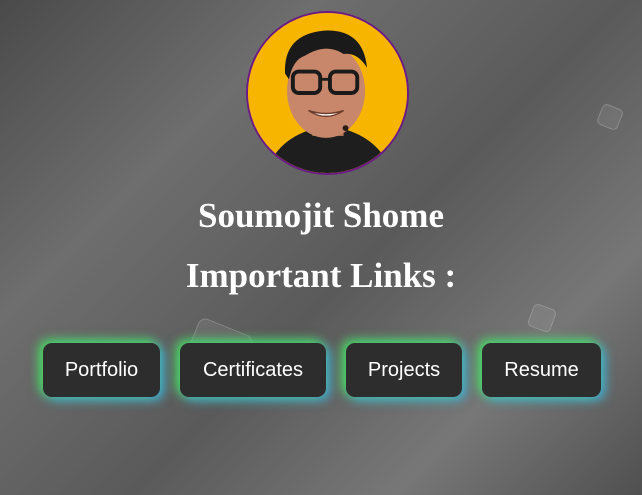  I want to click on projects-button: Projects, so click(404, 370).